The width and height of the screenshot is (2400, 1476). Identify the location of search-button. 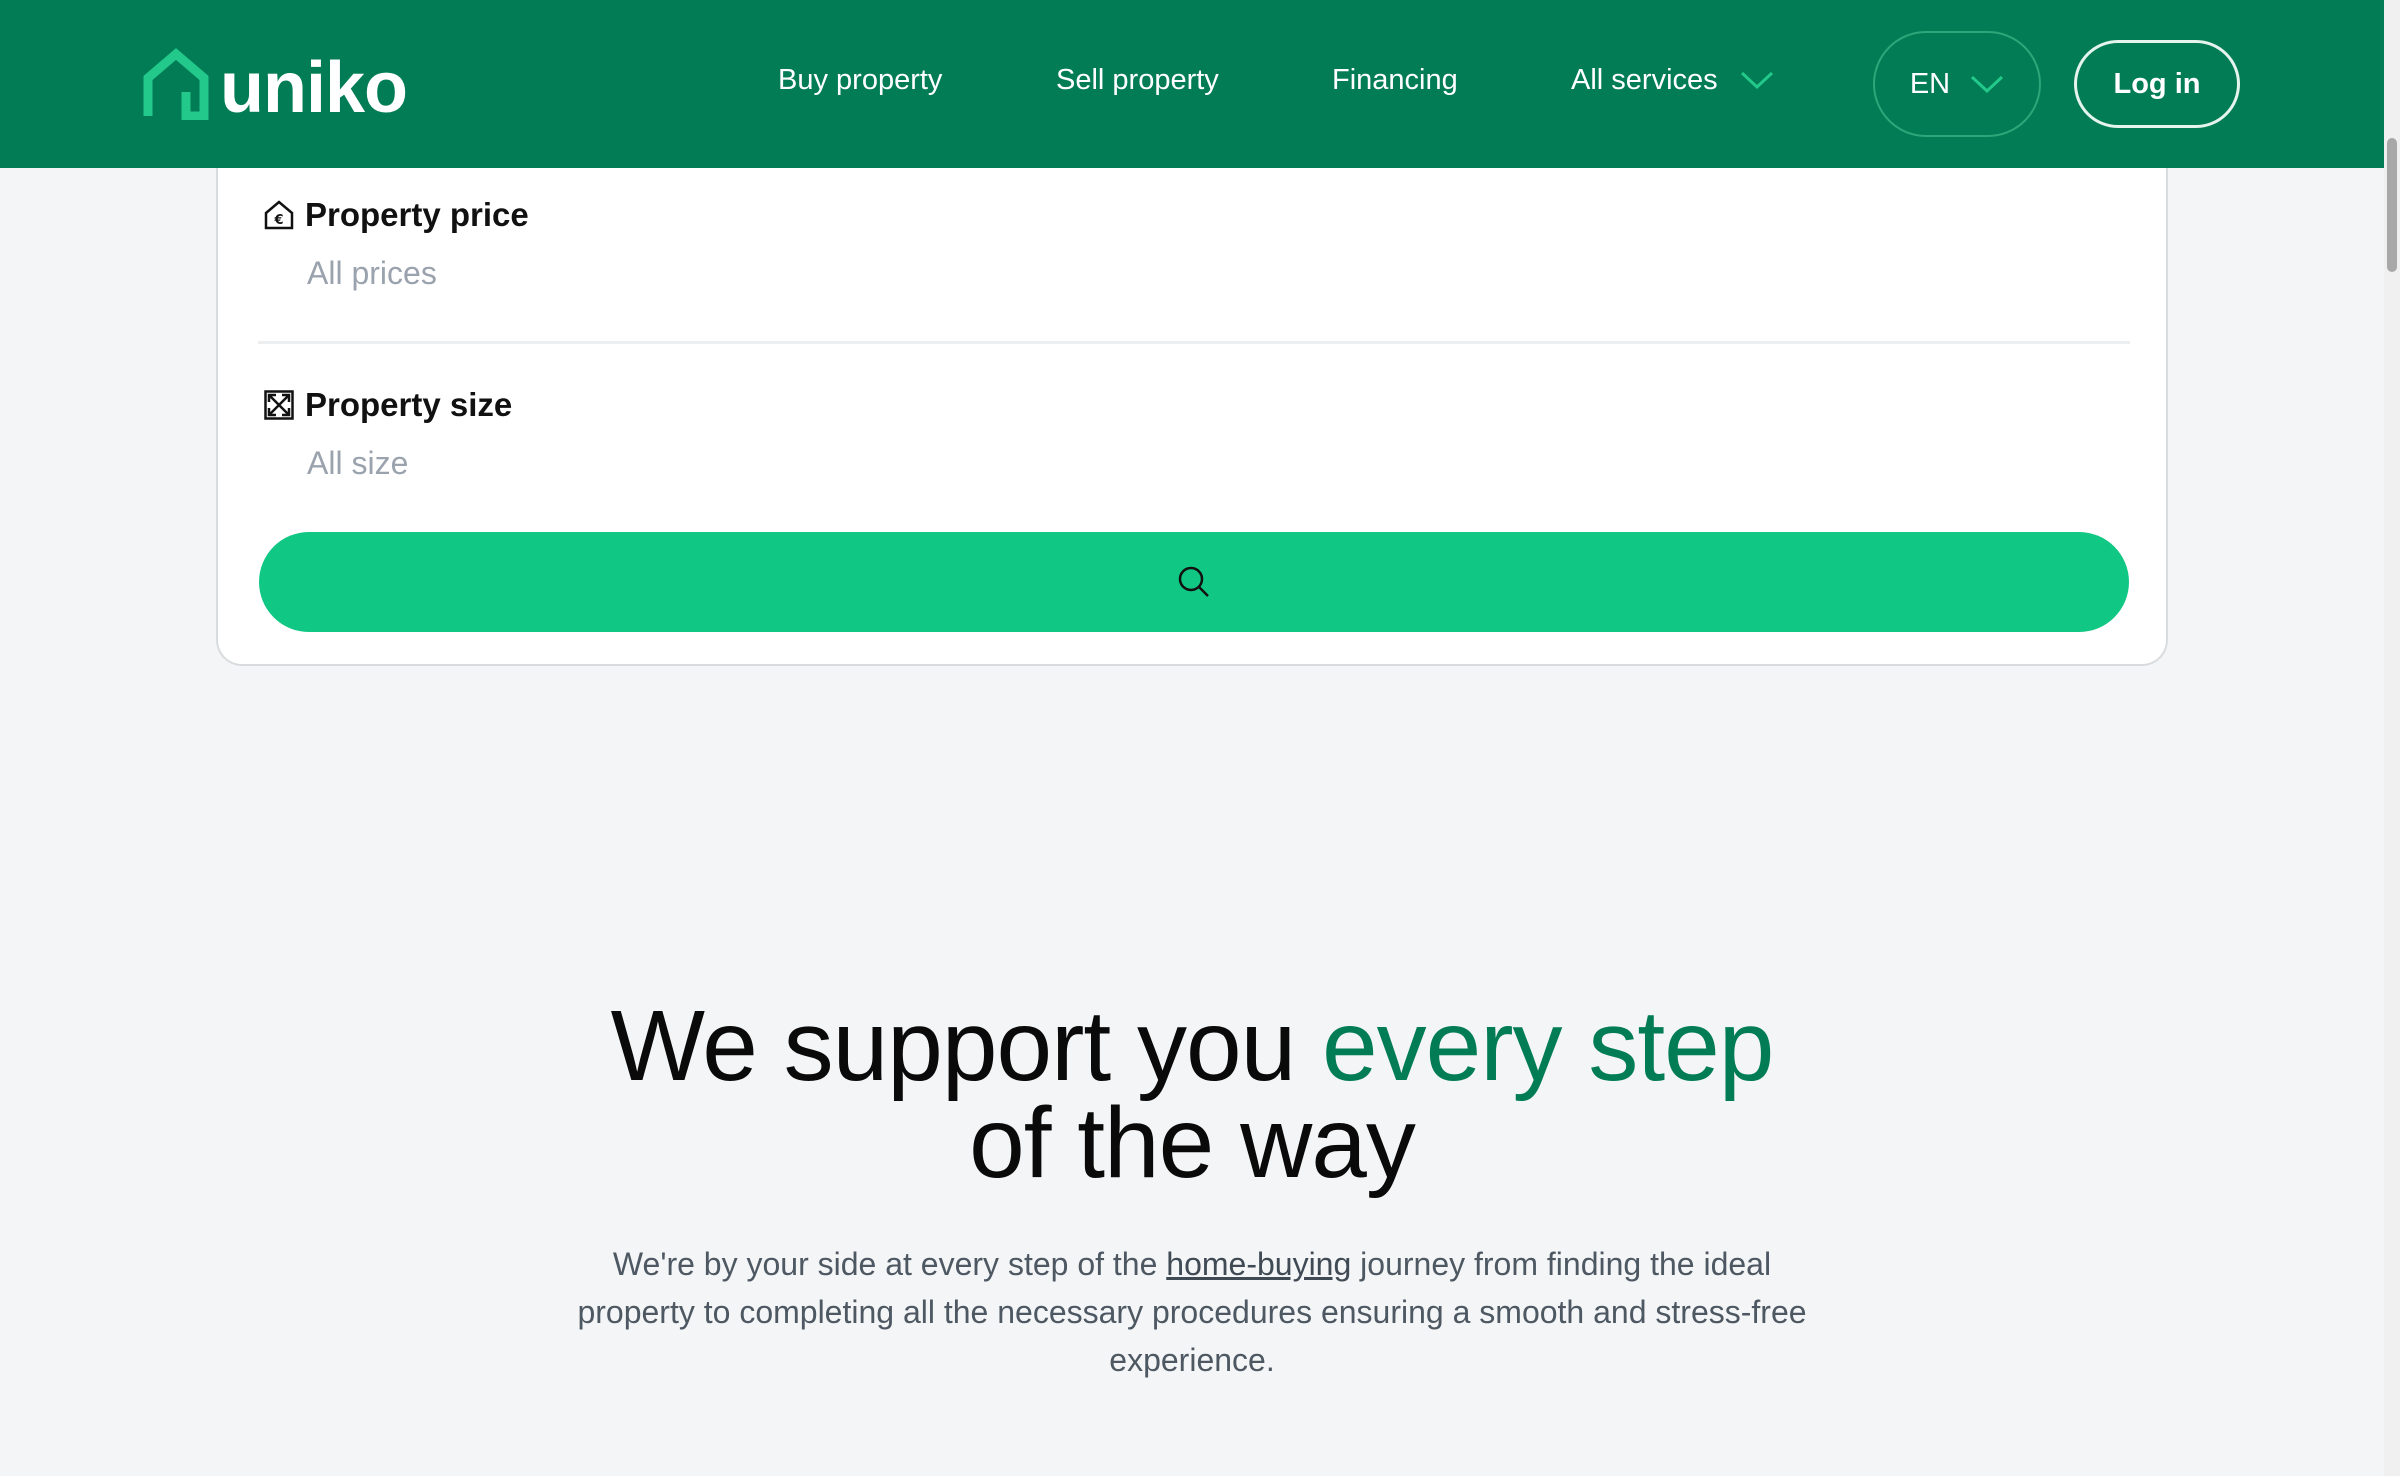
(1194, 582).